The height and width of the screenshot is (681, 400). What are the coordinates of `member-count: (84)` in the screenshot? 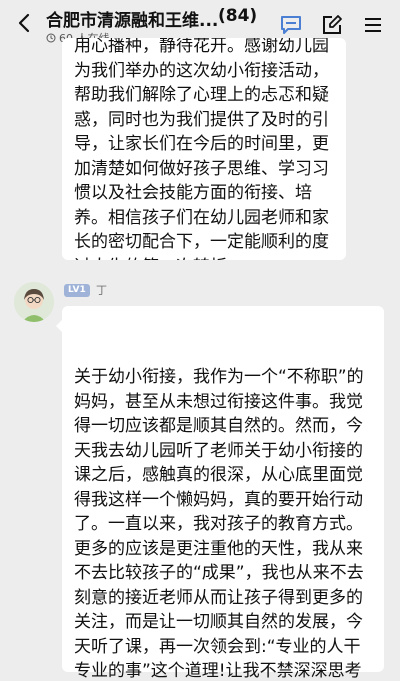 It's located at (238, 16).